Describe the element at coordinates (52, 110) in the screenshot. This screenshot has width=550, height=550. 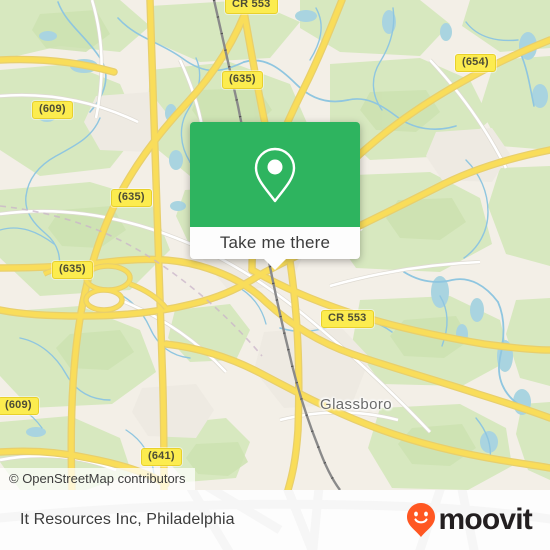
I see `road-shield-609-top: (609)` at that location.